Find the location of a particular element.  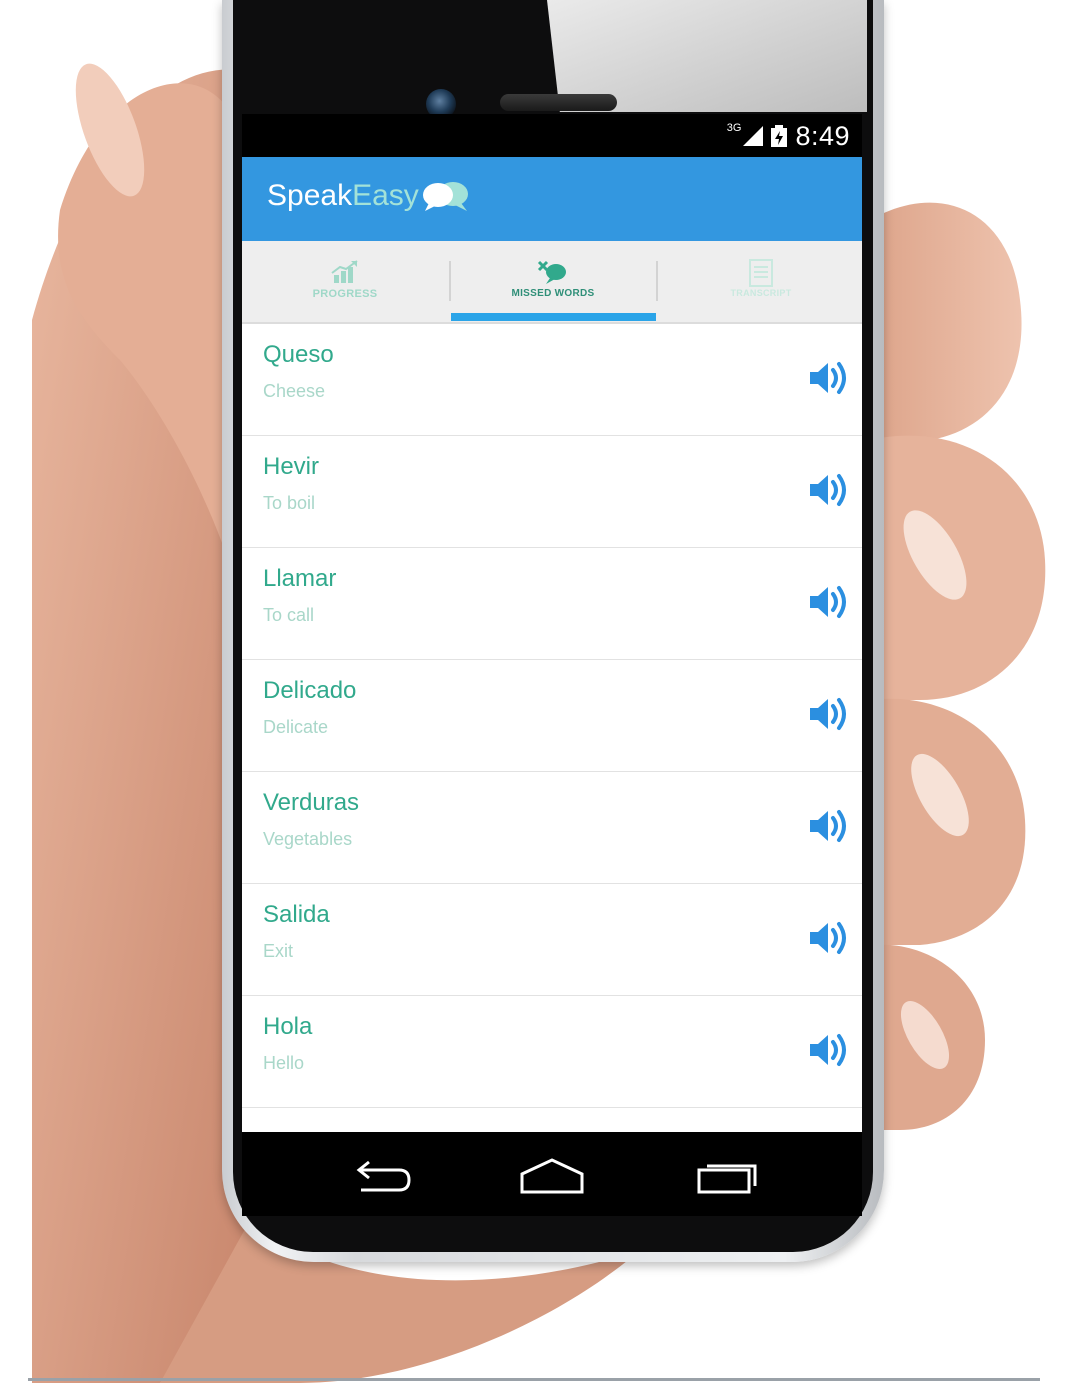

missed-words-icon is located at coordinates (551, 272).